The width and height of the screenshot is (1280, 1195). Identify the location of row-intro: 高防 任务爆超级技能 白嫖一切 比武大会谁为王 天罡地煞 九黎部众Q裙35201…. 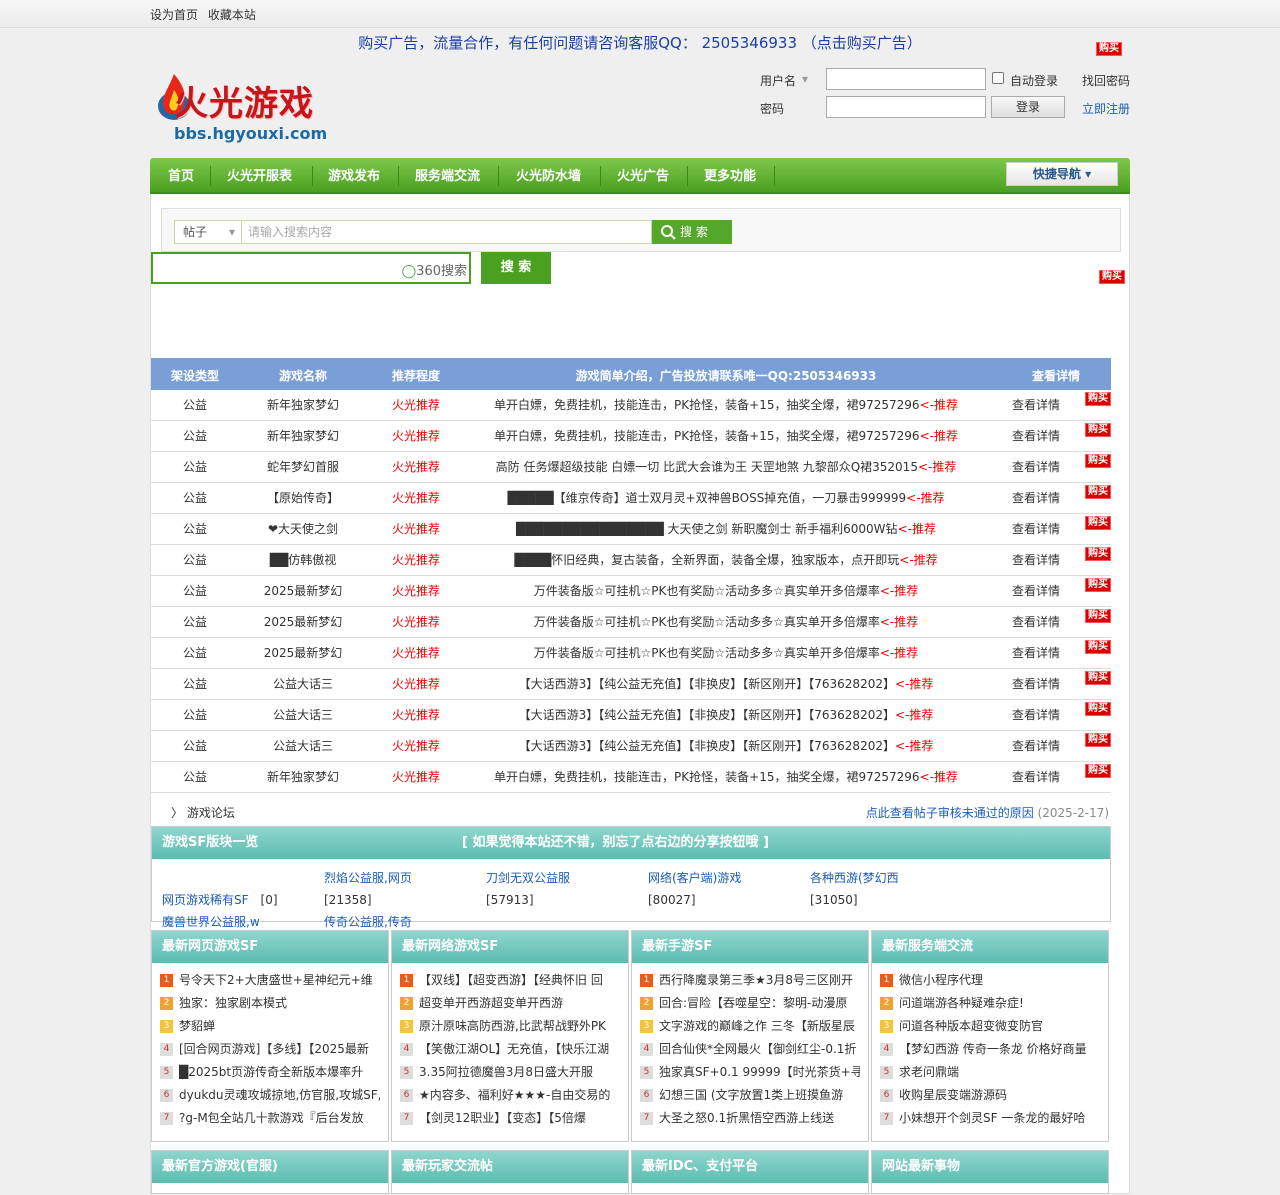
(726, 467).